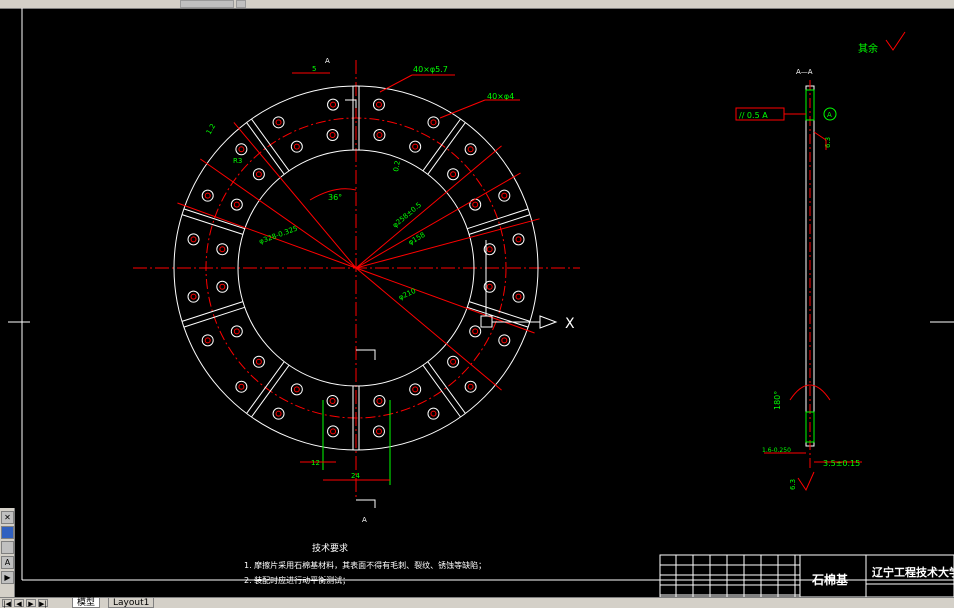 The height and width of the screenshot is (608, 954). I want to click on left-tool-palette: ✕ A ▶, so click(7, 552).